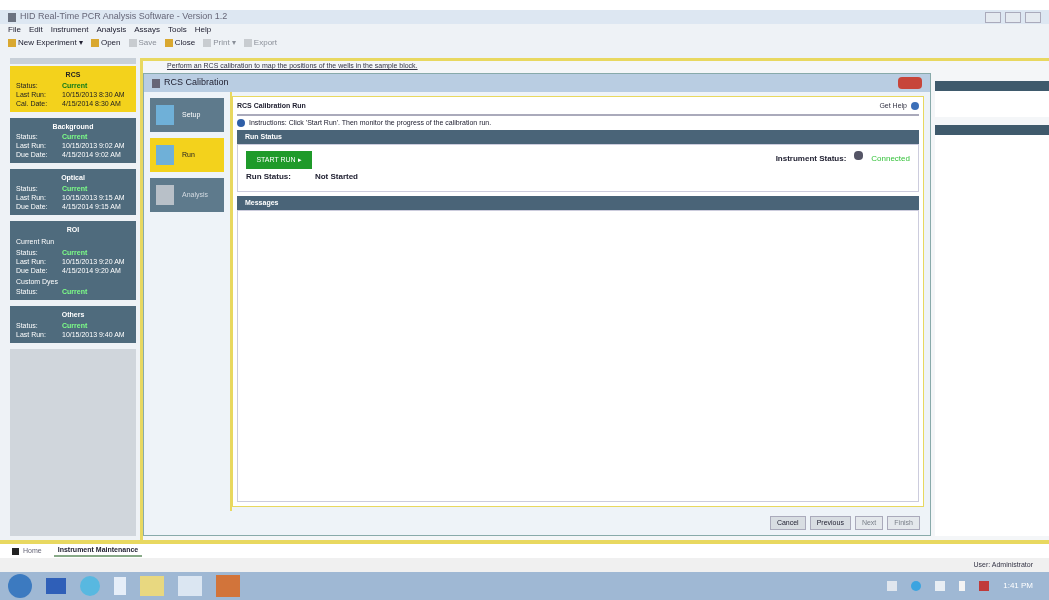 This screenshot has width=1049, height=600. I want to click on toolbar-button: Open, so click(105, 43).